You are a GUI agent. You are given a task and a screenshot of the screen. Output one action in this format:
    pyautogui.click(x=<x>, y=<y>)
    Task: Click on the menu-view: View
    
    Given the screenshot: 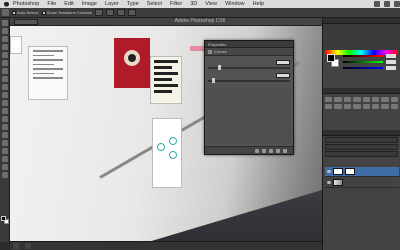 What is the action you would take?
    pyautogui.click(x=211, y=4)
    